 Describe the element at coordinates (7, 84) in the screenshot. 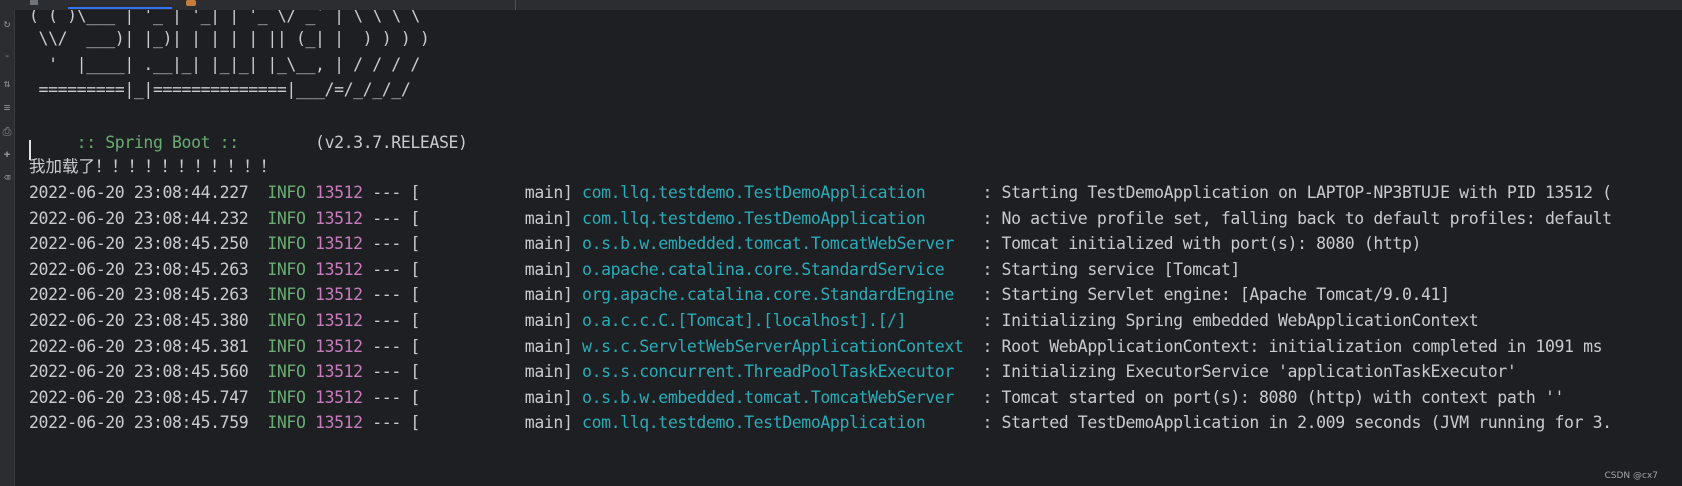

I see `scroll-icon: ⇅` at that location.